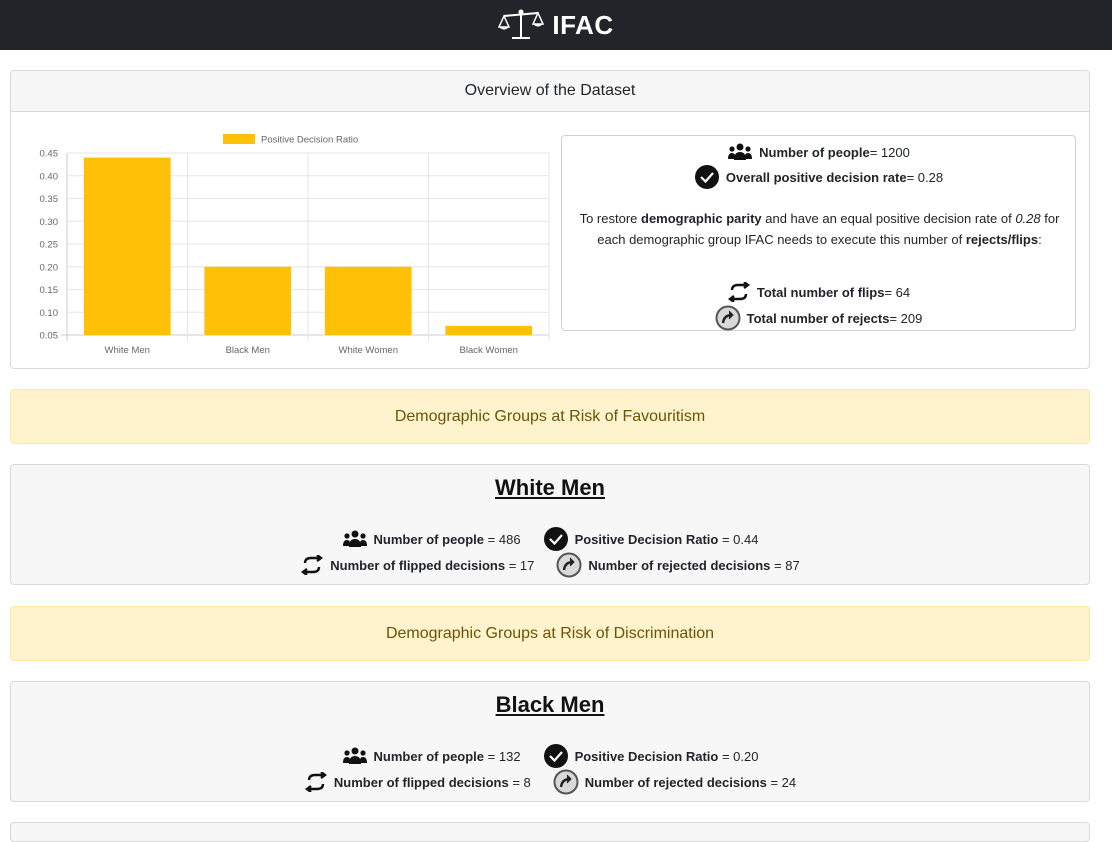 This screenshot has height=842, width=1112. I want to click on legend-swatch, so click(239, 139).